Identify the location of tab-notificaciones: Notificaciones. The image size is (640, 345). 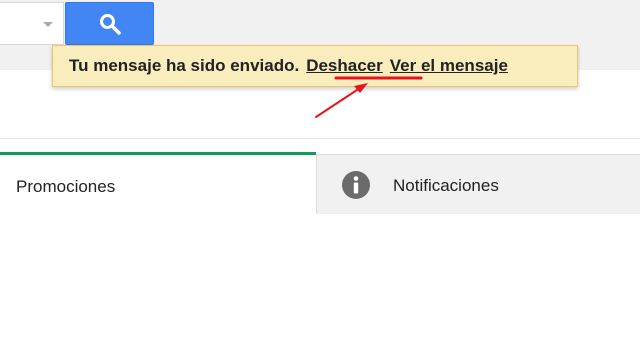
(478, 184).